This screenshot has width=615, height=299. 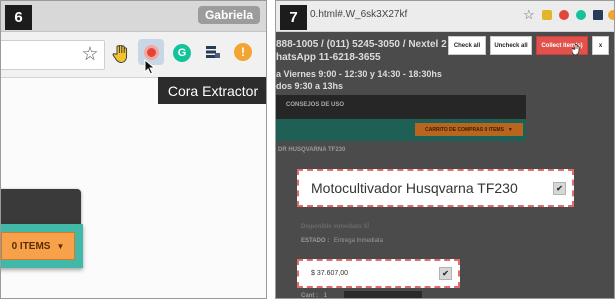 What do you see at coordinates (31, 246) in the screenshot?
I see `cart-button-label: 0 ITEMS` at bounding box center [31, 246].